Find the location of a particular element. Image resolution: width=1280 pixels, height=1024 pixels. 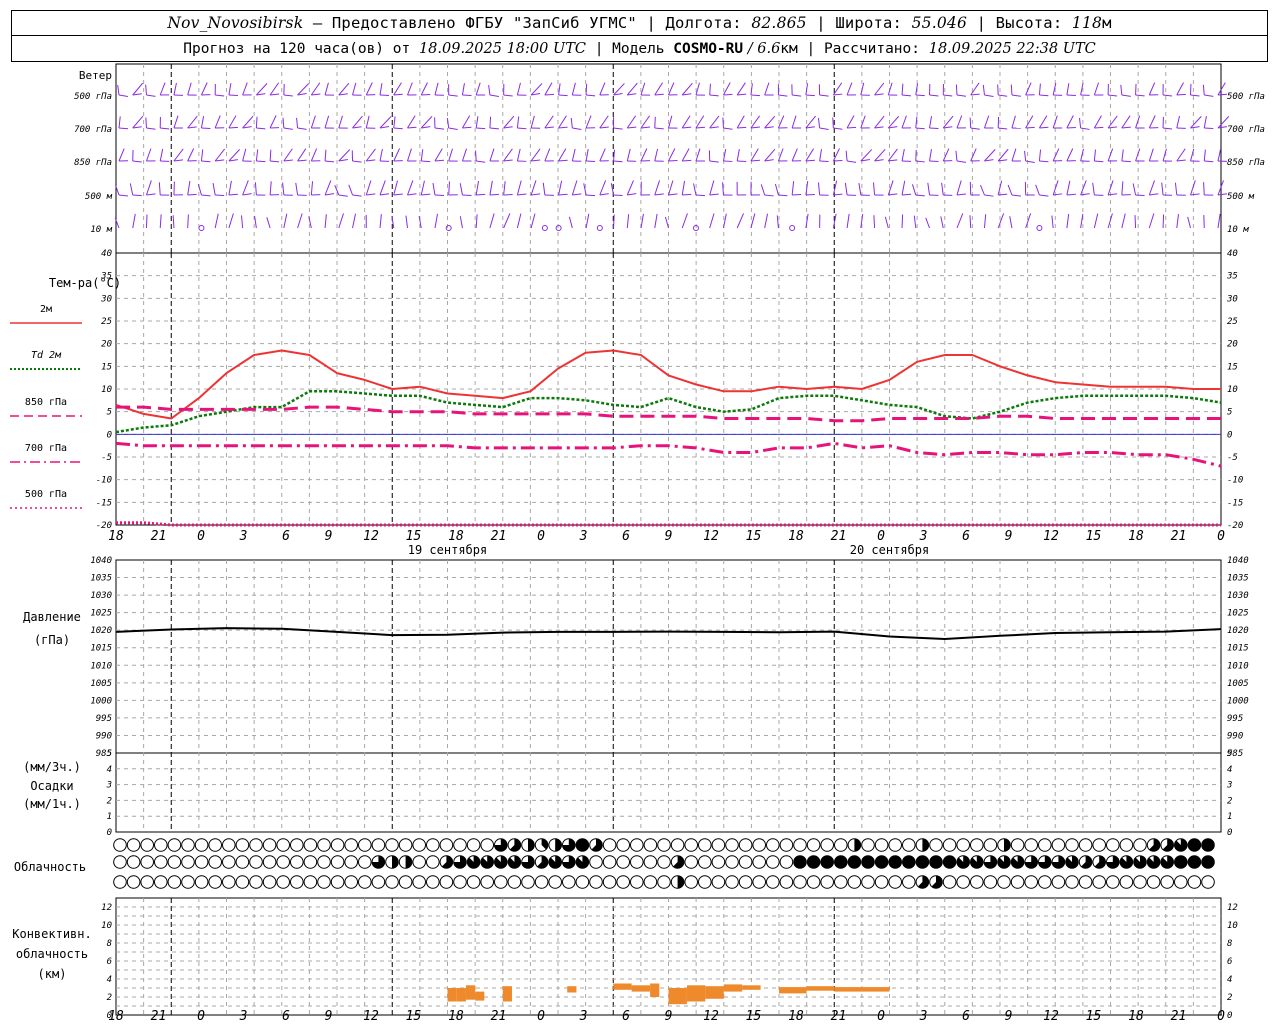

precip-ytick-left: 1 is located at coordinates (109, 817).